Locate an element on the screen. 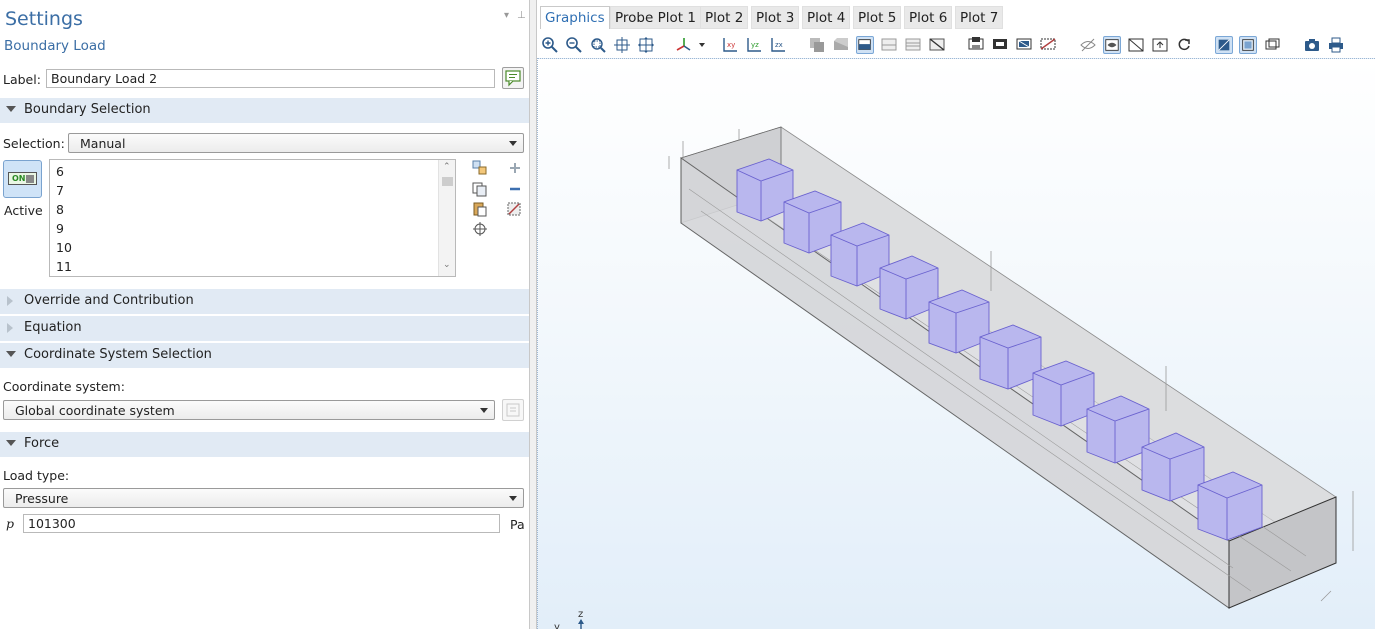 The height and width of the screenshot is (629, 1375). wireframe-icon is located at coordinates (1112, 45).